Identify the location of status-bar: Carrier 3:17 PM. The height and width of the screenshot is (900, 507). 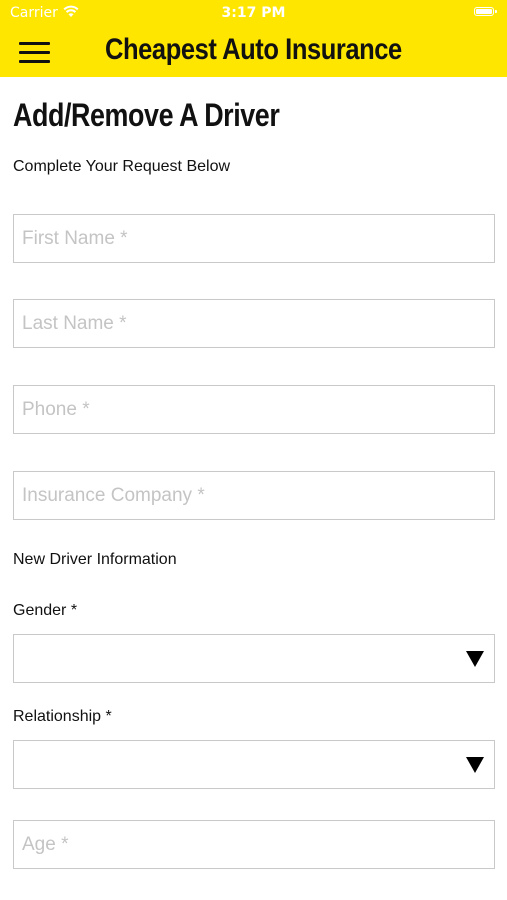
(253, 14).